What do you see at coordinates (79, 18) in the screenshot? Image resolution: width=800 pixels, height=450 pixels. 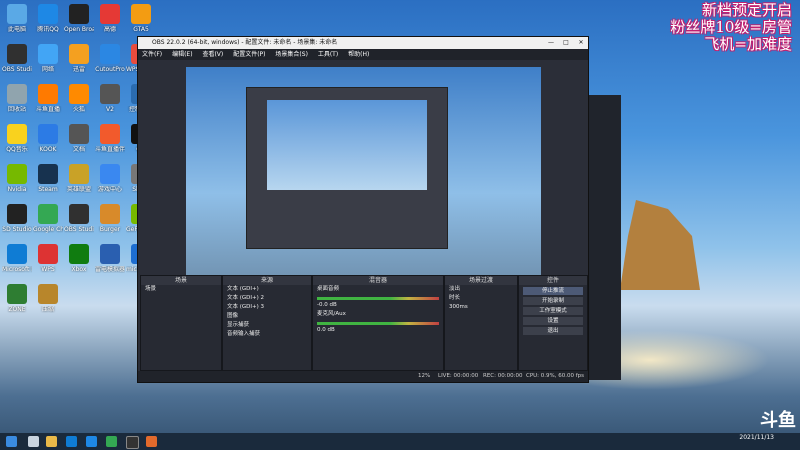 I see `desktop-icon: Open Broadcaster` at bounding box center [79, 18].